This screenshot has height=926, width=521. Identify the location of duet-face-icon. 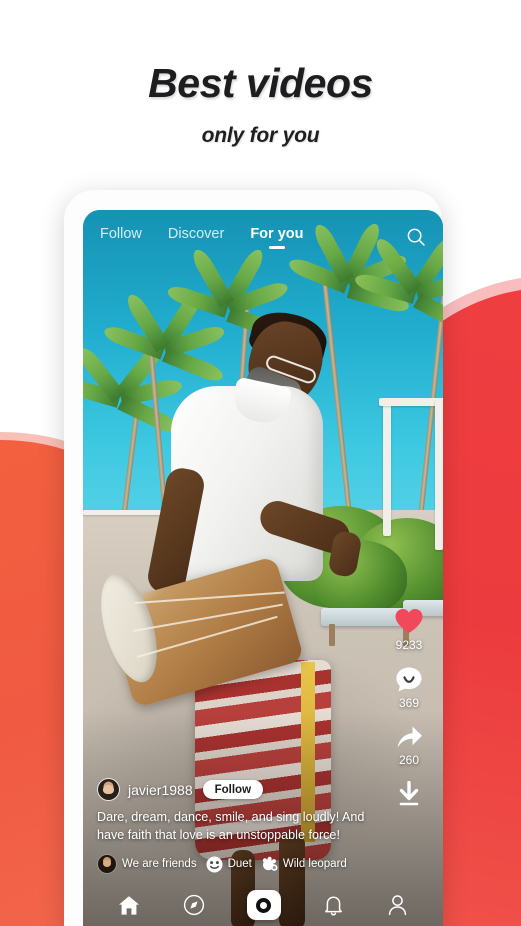
(214, 864).